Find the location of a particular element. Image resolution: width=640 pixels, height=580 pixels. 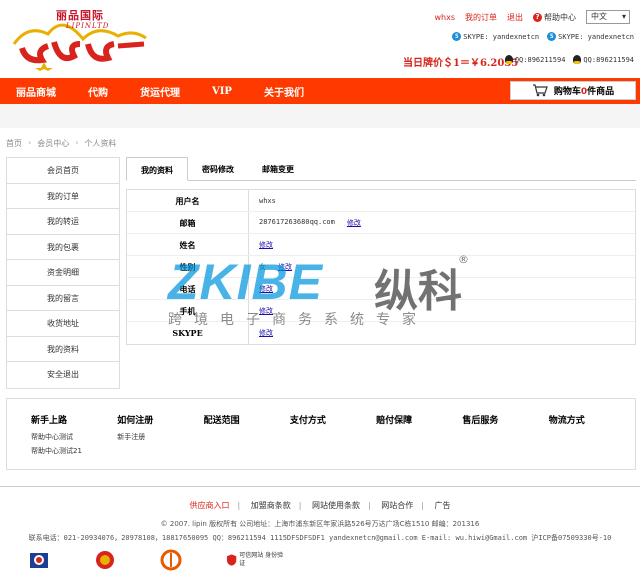

table-row: 邮箱 287617263680qq.com 修改 is located at coordinates (381, 223).